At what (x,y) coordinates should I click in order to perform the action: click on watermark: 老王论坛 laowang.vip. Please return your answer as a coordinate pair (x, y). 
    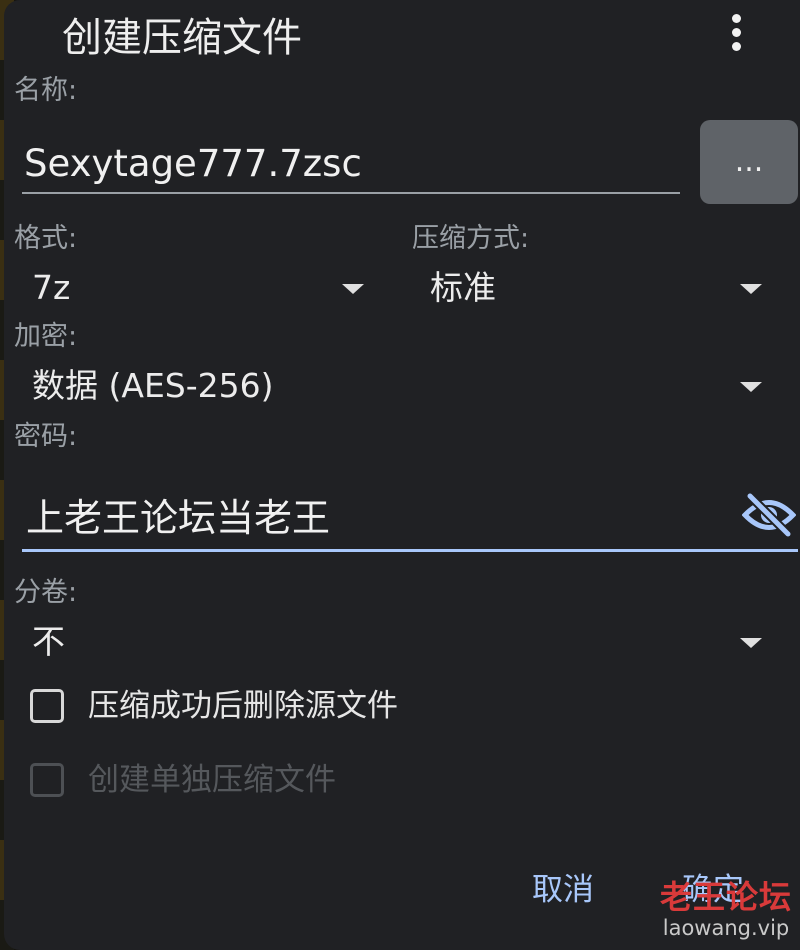
    Looking at the image, I should click on (726, 909).